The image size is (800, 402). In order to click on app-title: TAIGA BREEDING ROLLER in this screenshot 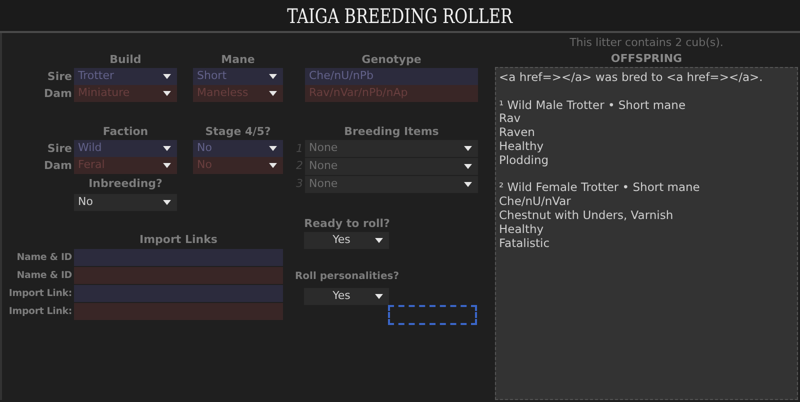, I will do `click(400, 16)`.